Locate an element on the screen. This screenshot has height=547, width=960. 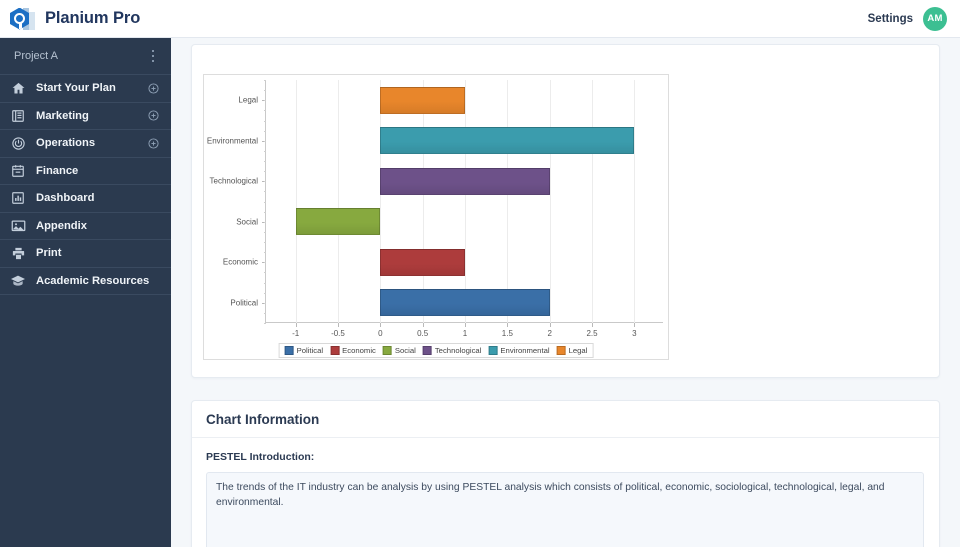
chart-x-tick-label: 3 is located at coordinates (634, 333).